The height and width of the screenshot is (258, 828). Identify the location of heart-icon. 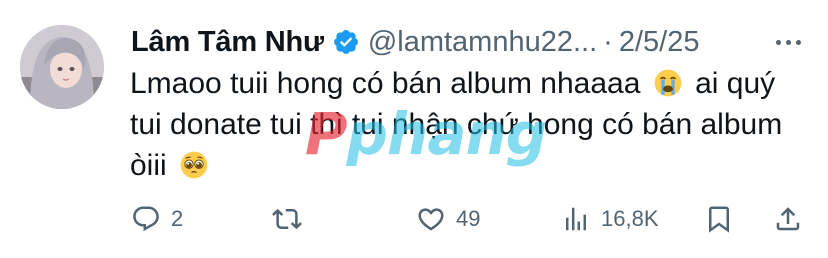
(431, 219).